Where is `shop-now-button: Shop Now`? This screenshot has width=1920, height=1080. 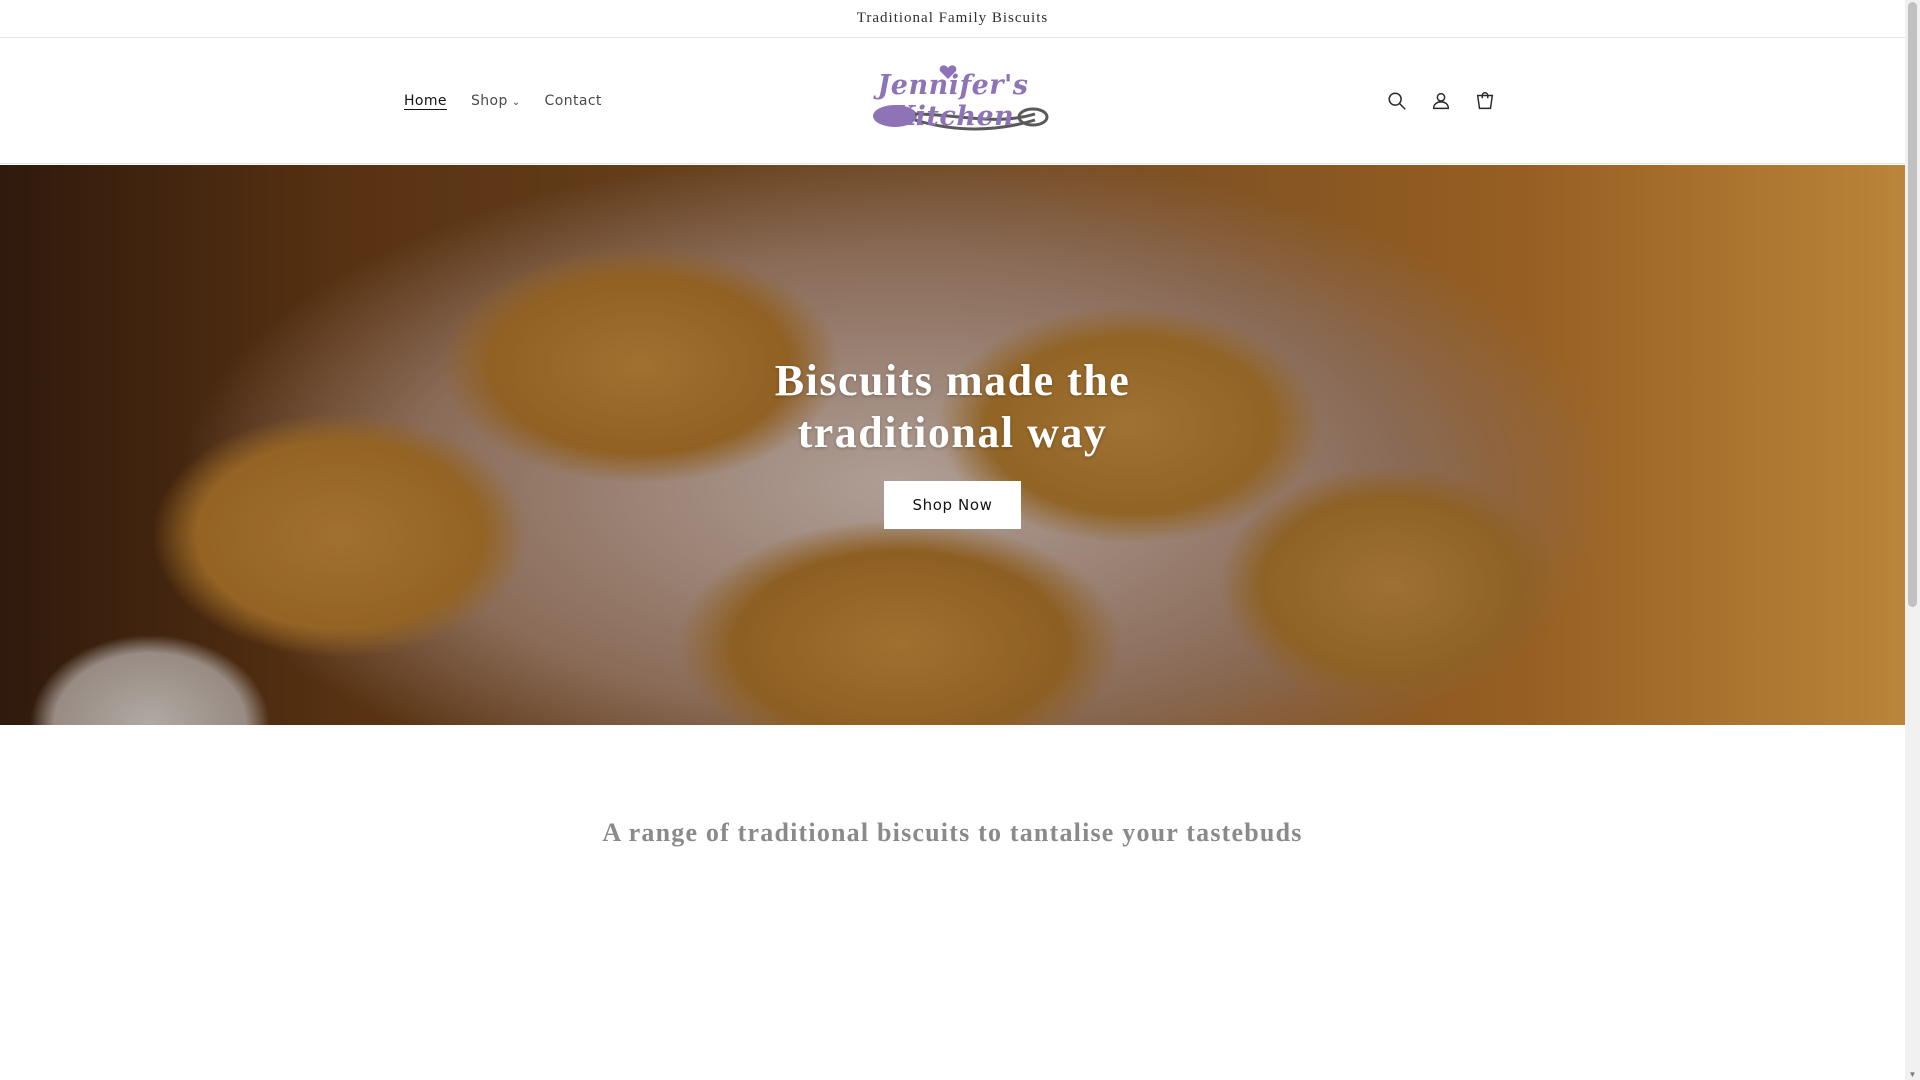
shop-now-button: Shop Now is located at coordinates (952, 505).